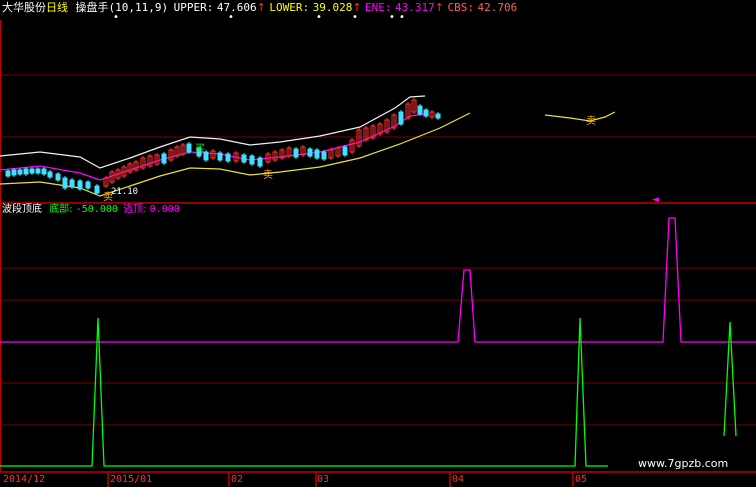  I want to click on low-price-label: 21.10, so click(125, 192).